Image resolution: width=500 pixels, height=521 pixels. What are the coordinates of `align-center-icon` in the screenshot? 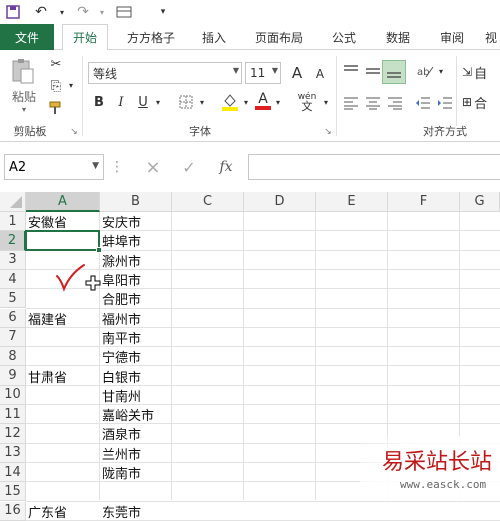 It's located at (373, 103).